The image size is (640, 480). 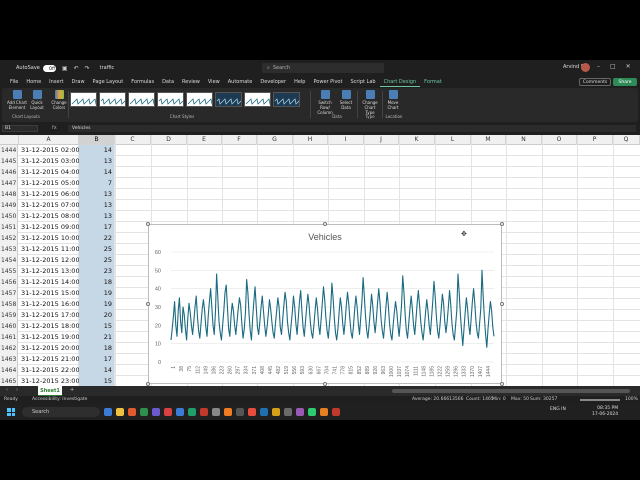 What do you see at coordinates (59, 399) in the screenshot?
I see `accessibility-status: Accessibility: Investigate` at bounding box center [59, 399].